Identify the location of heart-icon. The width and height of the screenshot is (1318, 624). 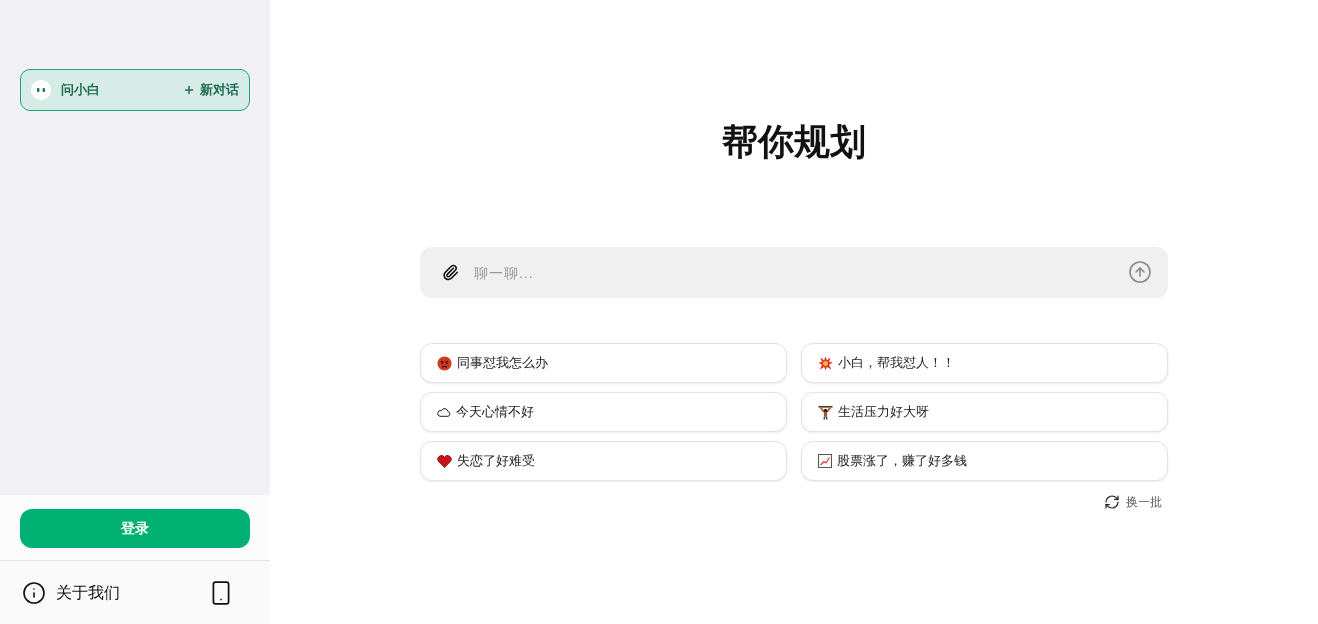
(444, 461).